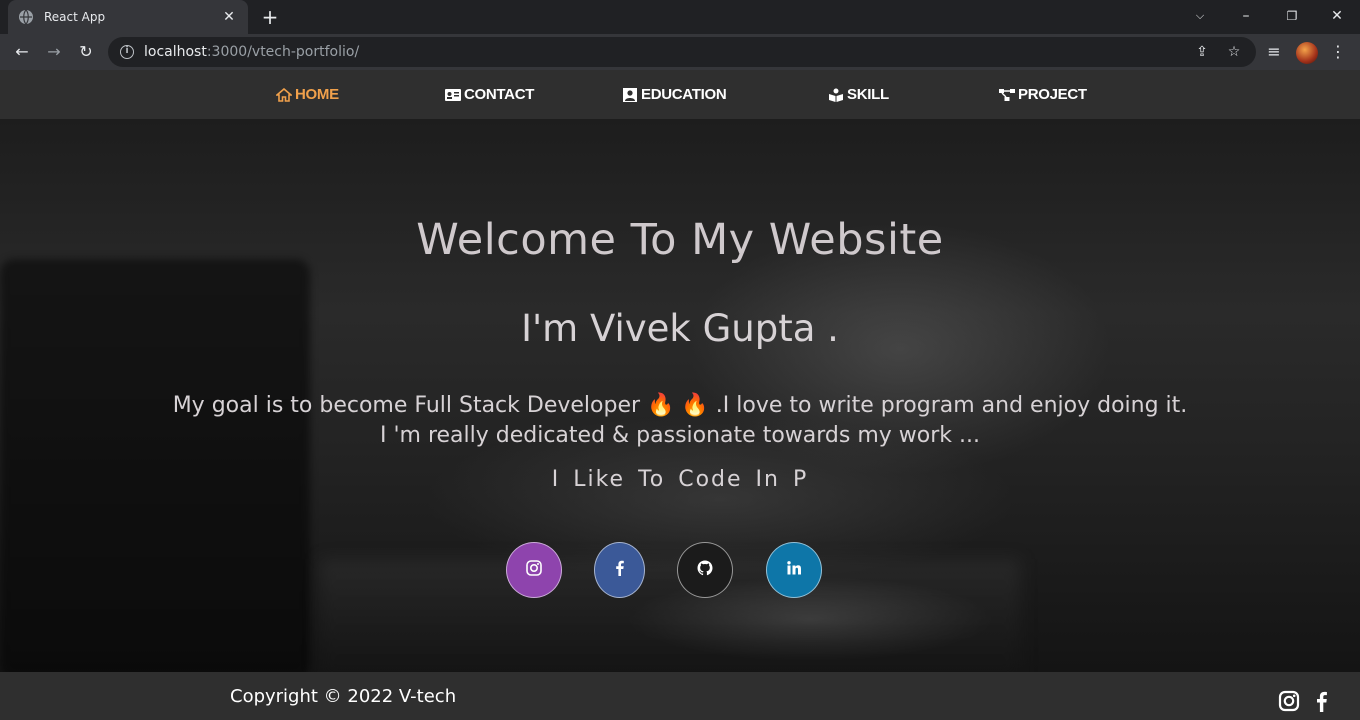 The width and height of the screenshot is (1360, 720). Describe the element at coordinates (343, 696) in the screenshot. I see `copyright-text: Copyright © 2022 V-tech` at that location.